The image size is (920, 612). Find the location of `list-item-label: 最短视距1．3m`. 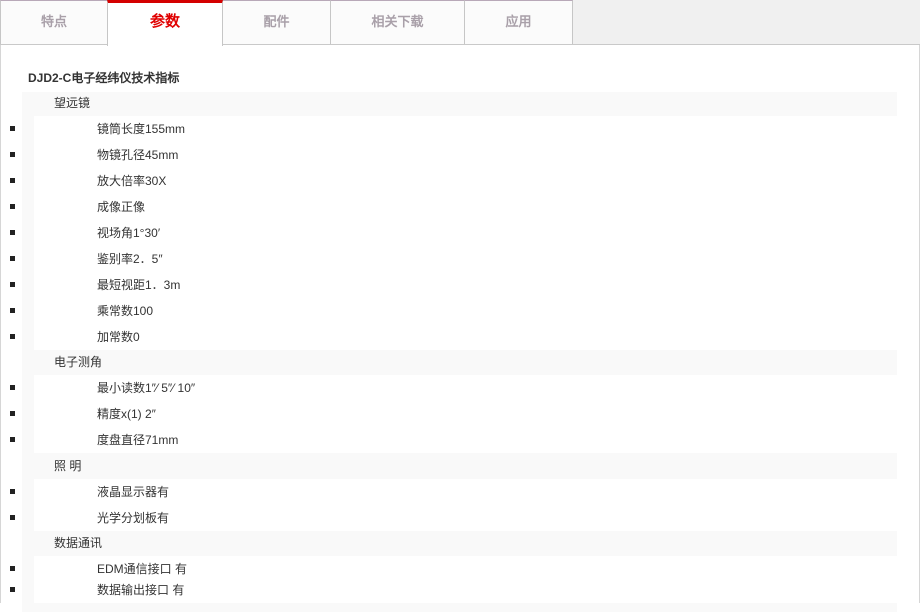

list-item-label: 最短视距1．3m is located at coordinates (139, 285).